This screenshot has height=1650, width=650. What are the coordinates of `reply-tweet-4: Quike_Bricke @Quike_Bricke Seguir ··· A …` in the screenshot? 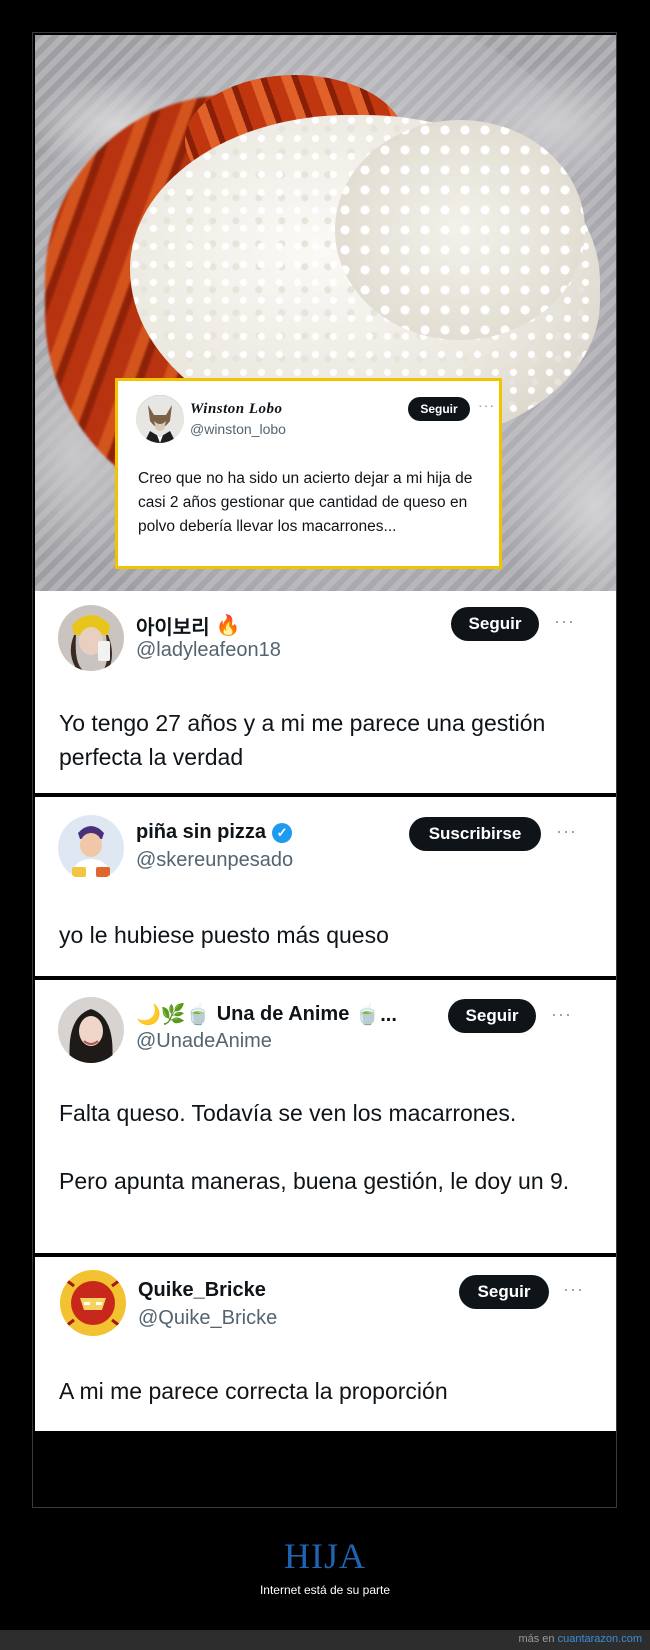 It's located at (325, 1344).